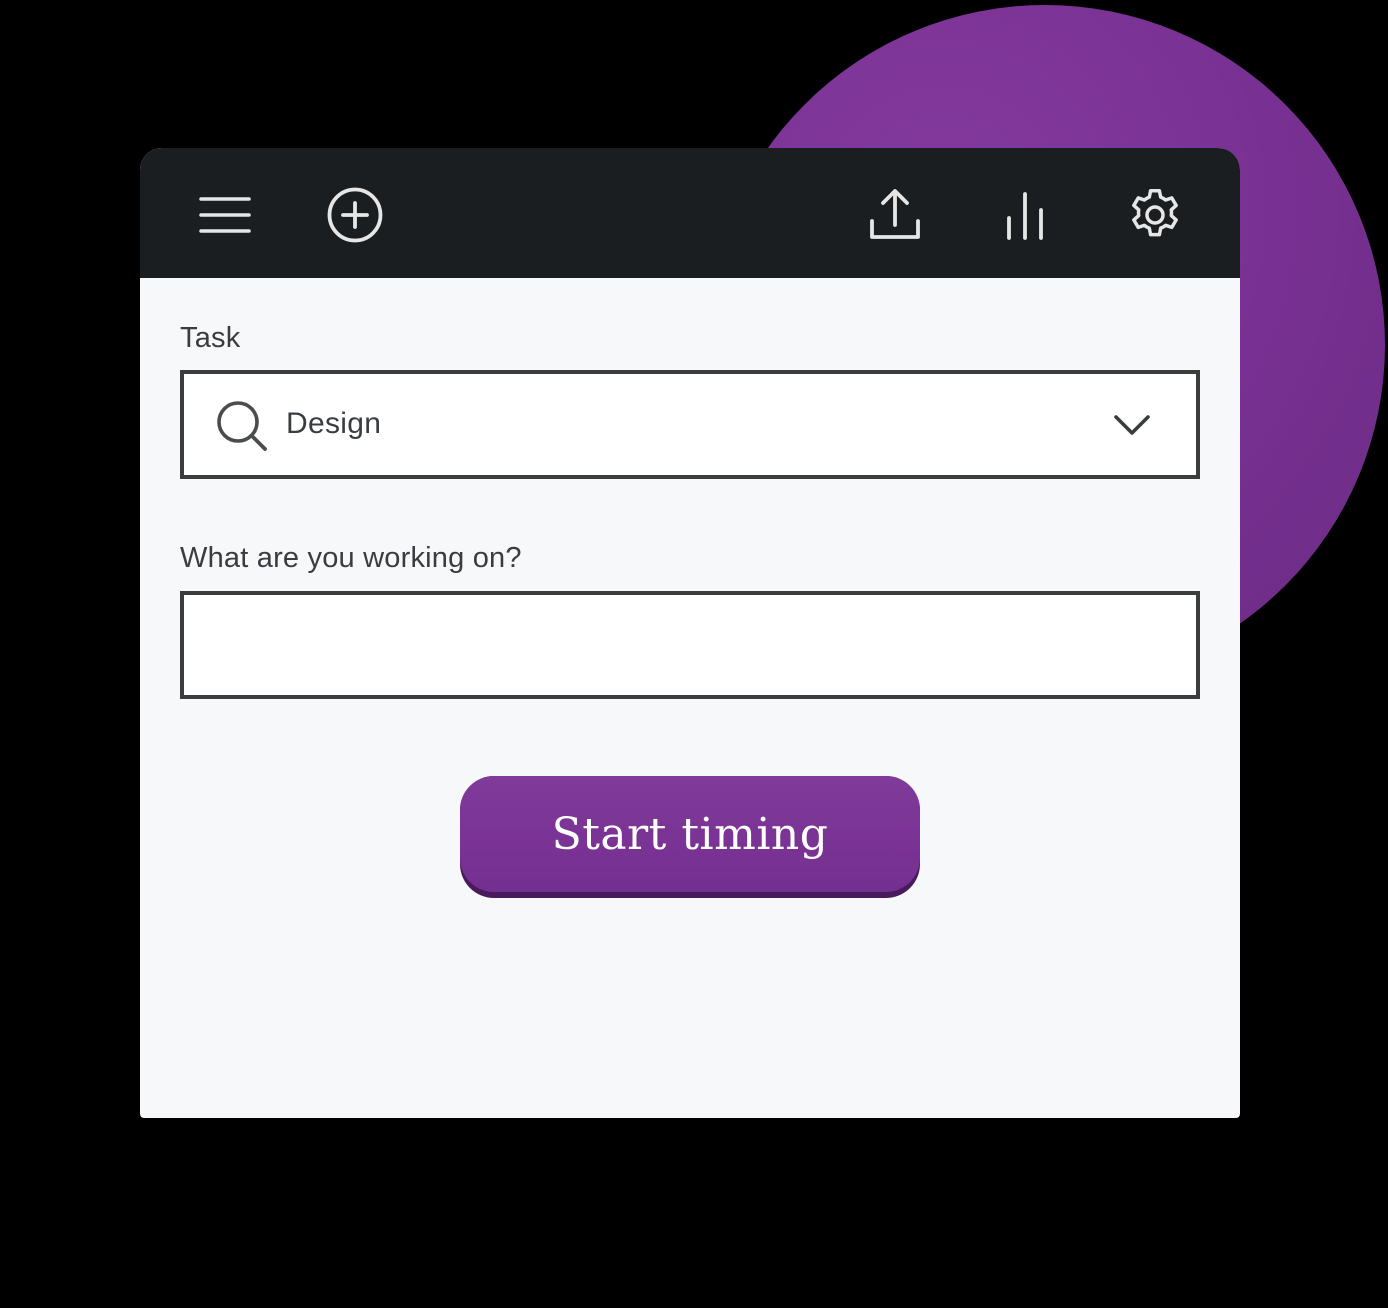  I want to click on add-entry-button, so click(355, 215).